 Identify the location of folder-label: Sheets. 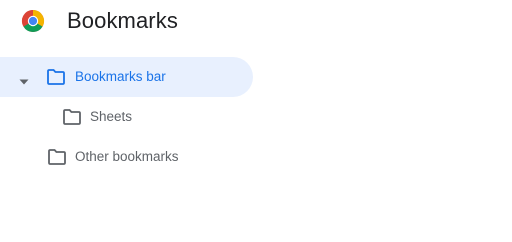
(111, 116).